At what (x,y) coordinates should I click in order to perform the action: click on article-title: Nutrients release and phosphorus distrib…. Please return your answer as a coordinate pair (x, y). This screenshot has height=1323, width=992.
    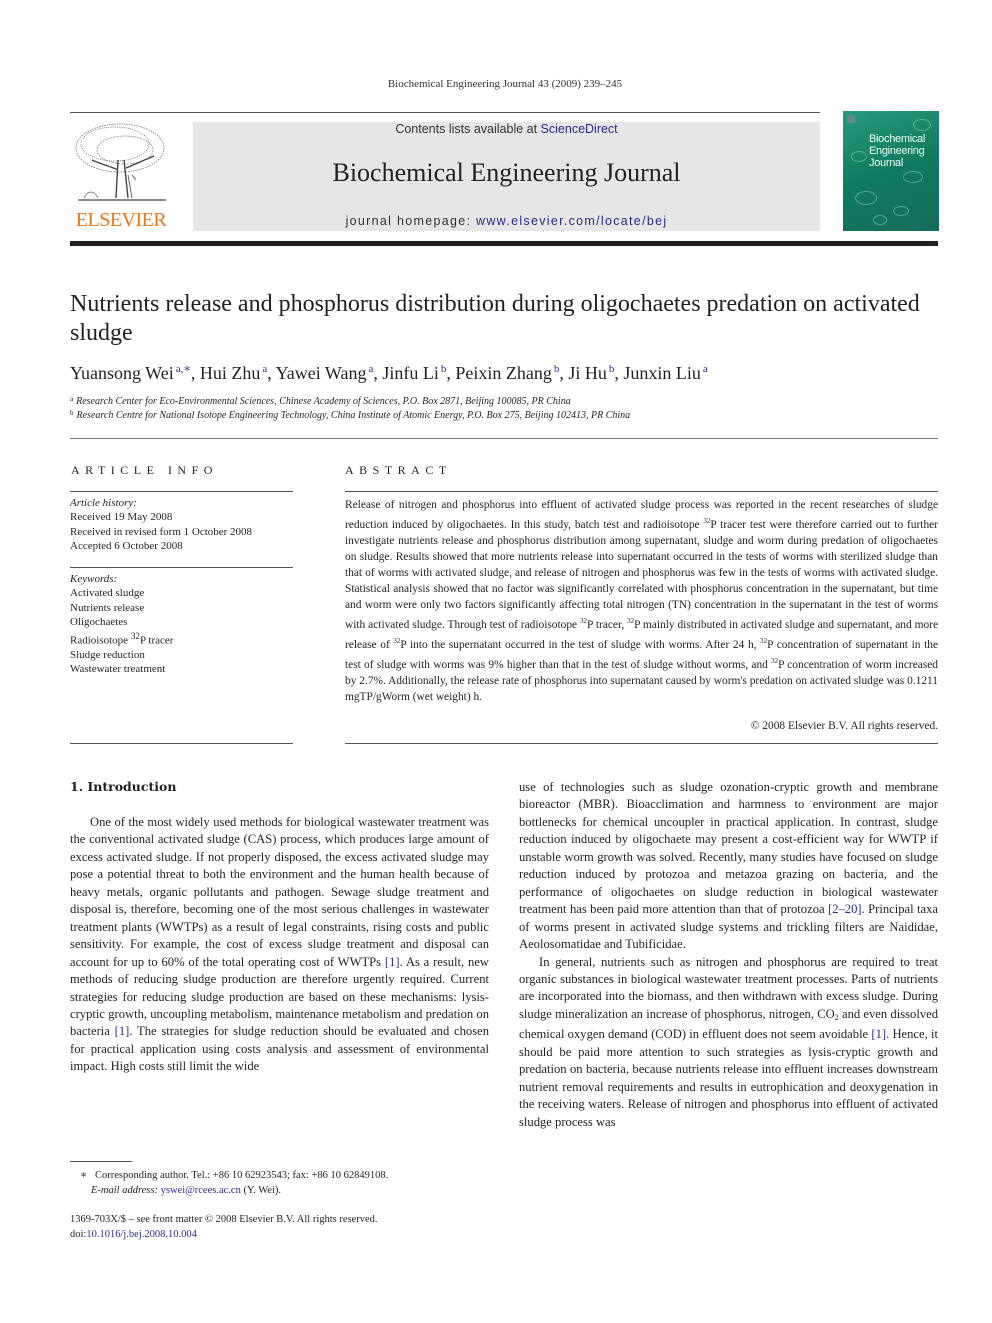
    Looking at the image, I should click on (495, 318).